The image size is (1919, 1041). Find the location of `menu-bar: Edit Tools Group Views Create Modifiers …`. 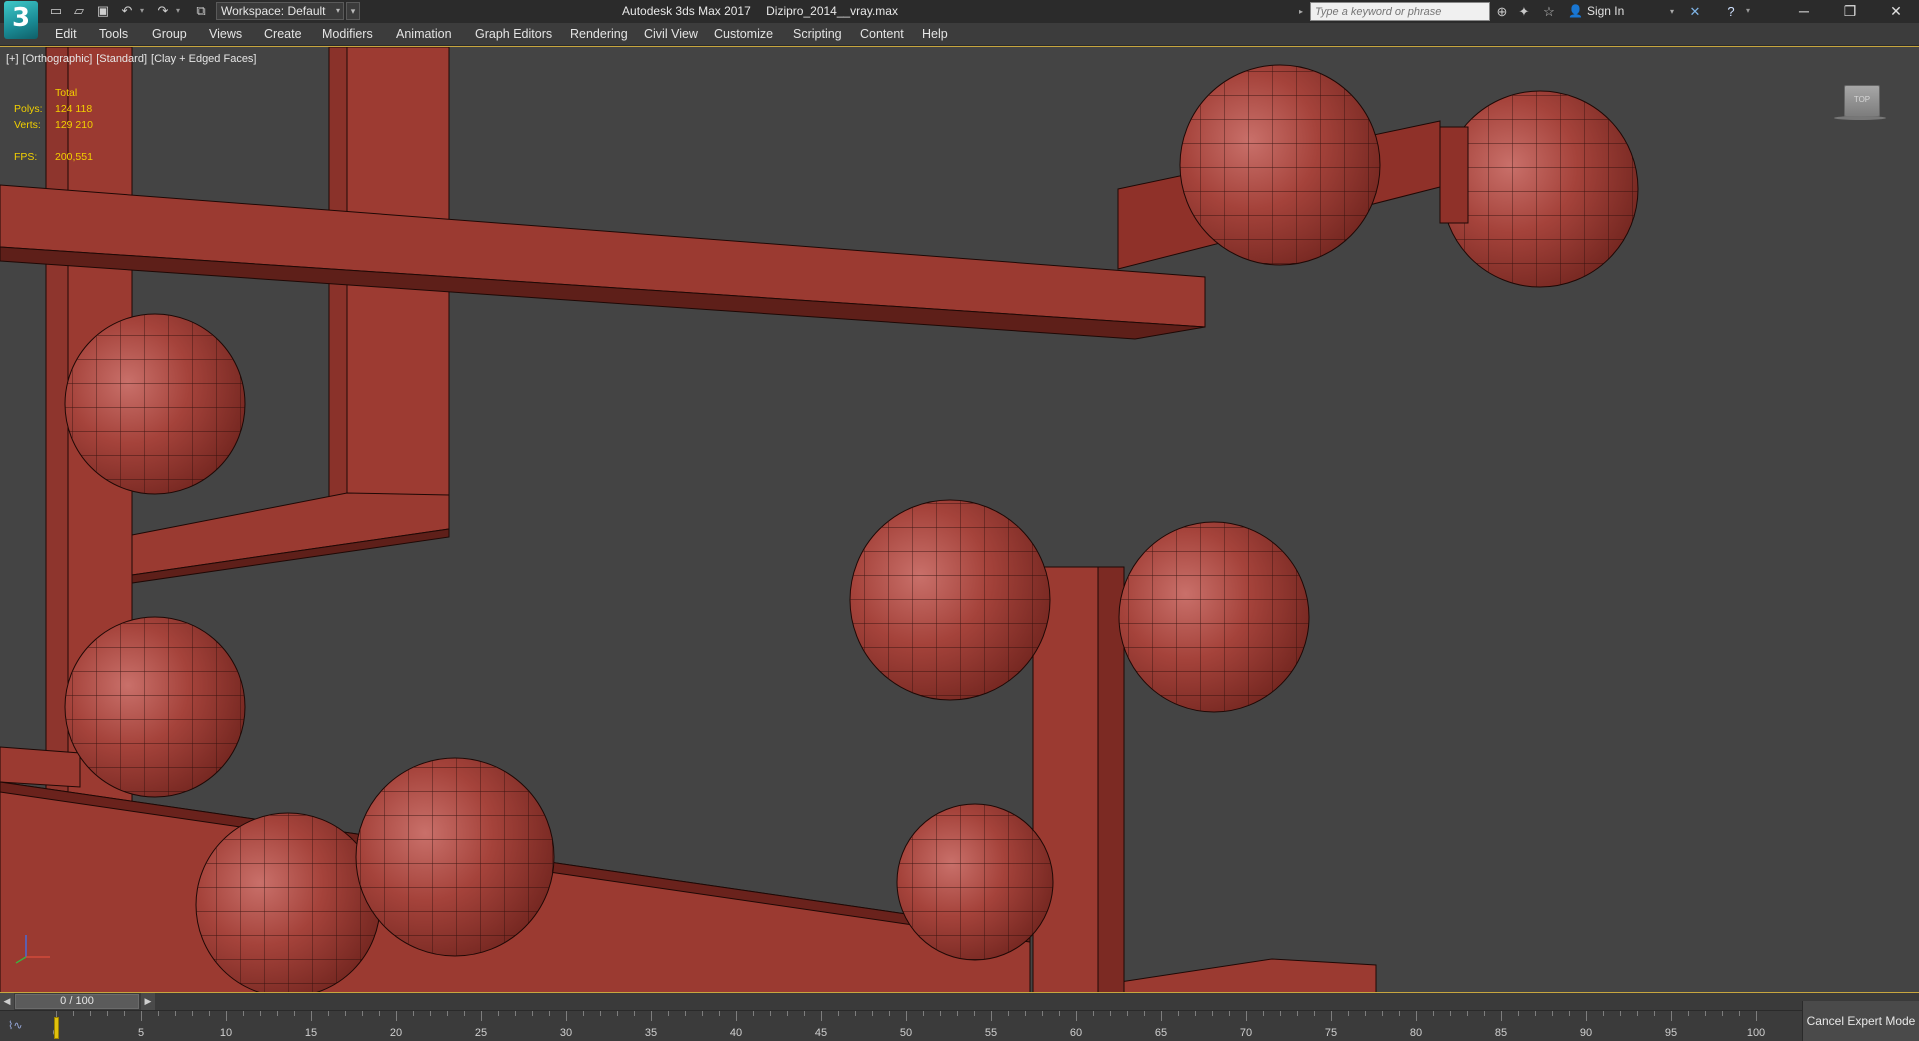

menu-bar: Edit Tools Group Views Create Modifiers … is located at coordinates (959, 34).